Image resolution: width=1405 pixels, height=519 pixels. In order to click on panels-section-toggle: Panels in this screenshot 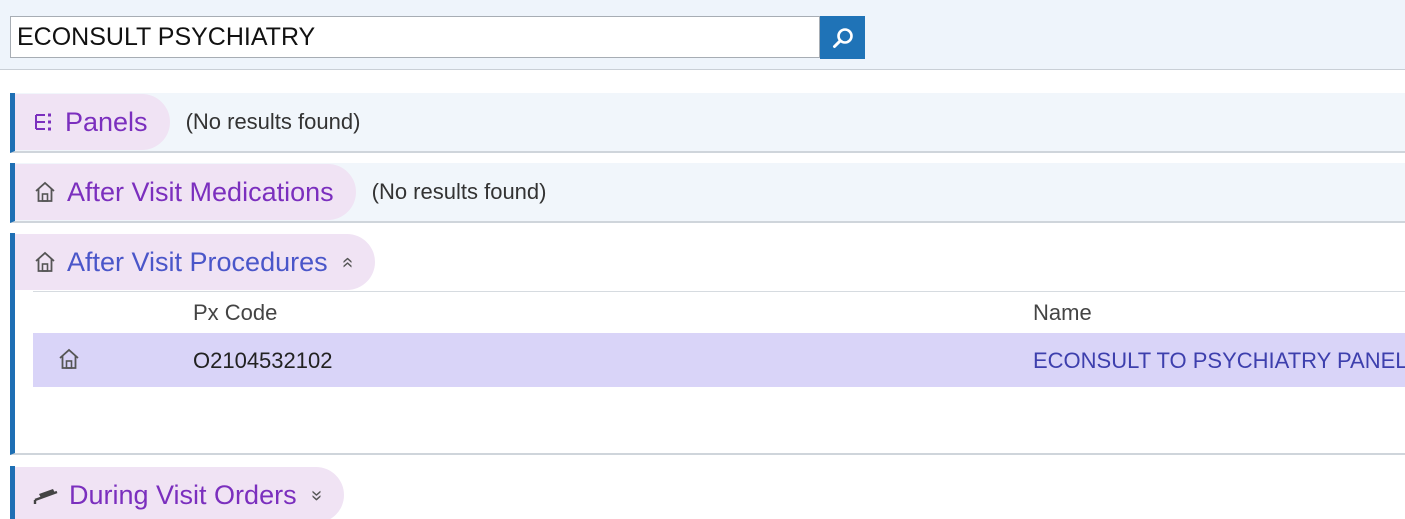, I will do `click(92, 122)`.